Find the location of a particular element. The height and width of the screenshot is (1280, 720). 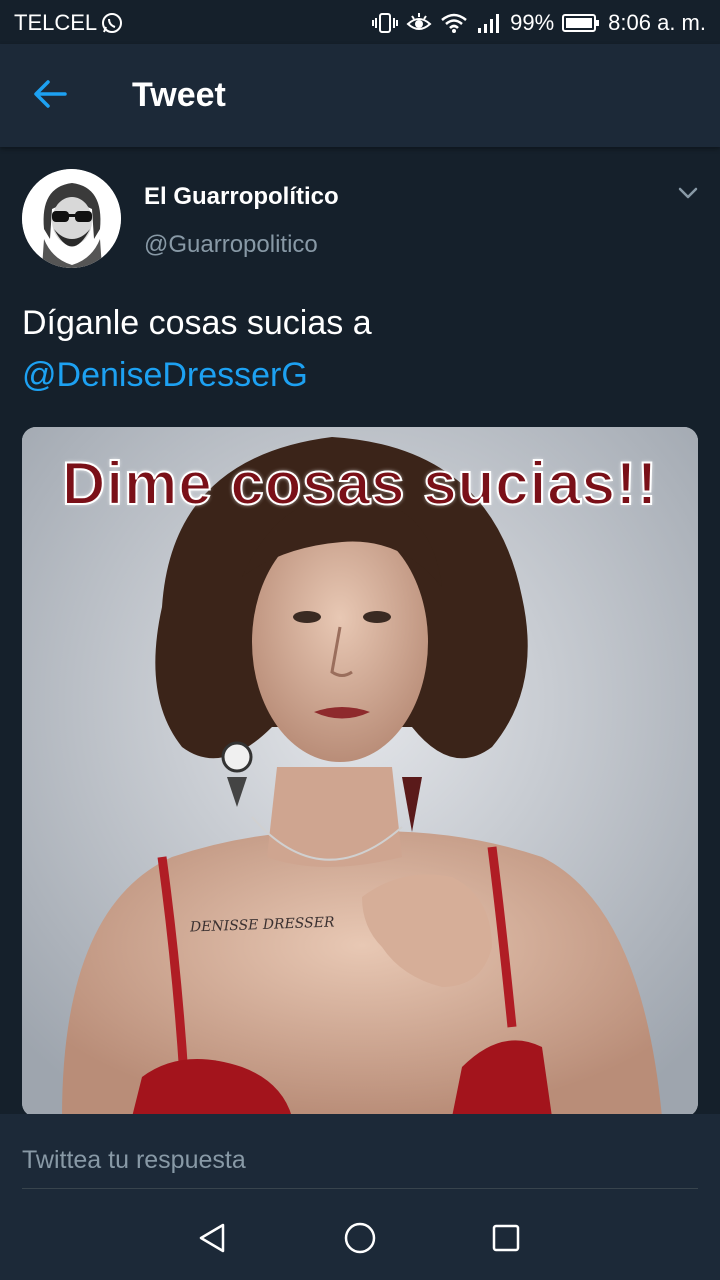

back-button is located at coordinates (50, 96).